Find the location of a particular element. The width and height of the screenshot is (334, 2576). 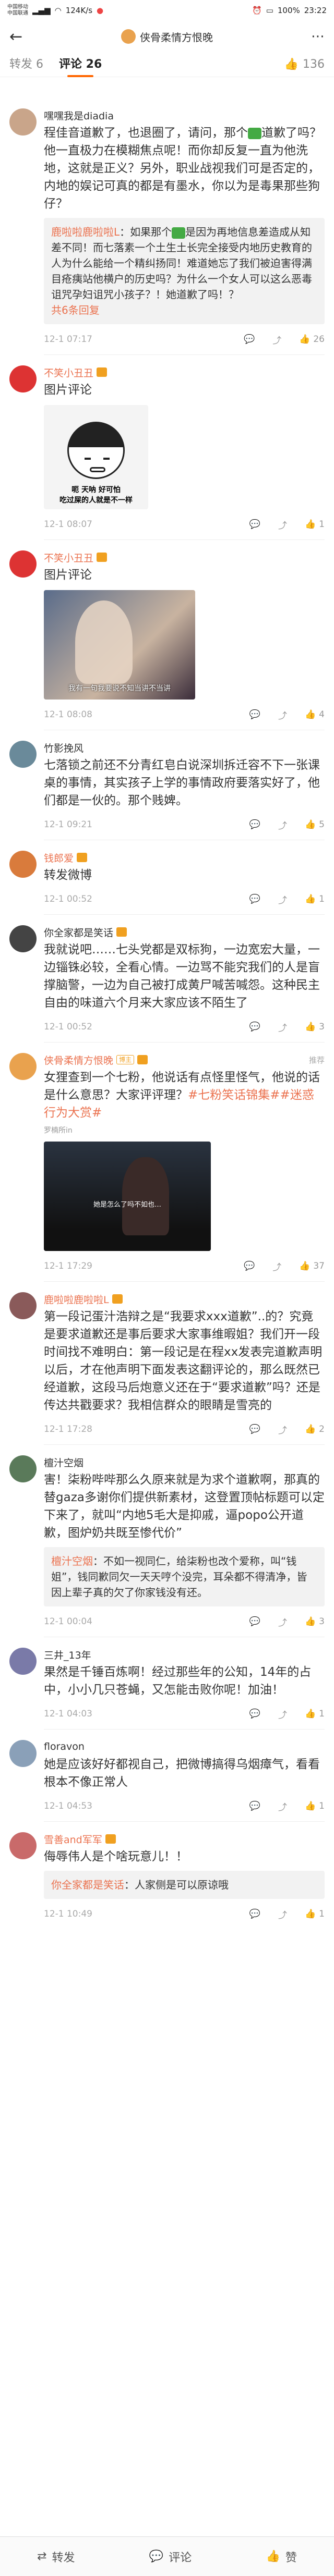

tab-repost: 转发 6 is located at coordinates (26, 64).